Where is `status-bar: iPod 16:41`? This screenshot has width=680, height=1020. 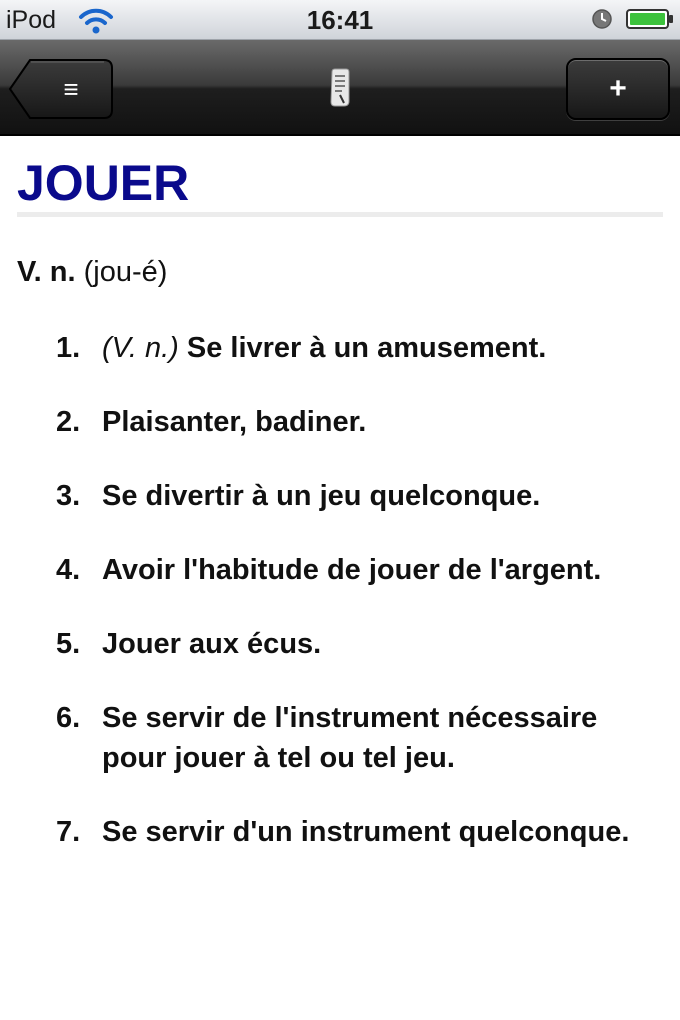
status-bar: iPod 16:41 is located at coordinates (340, 20).